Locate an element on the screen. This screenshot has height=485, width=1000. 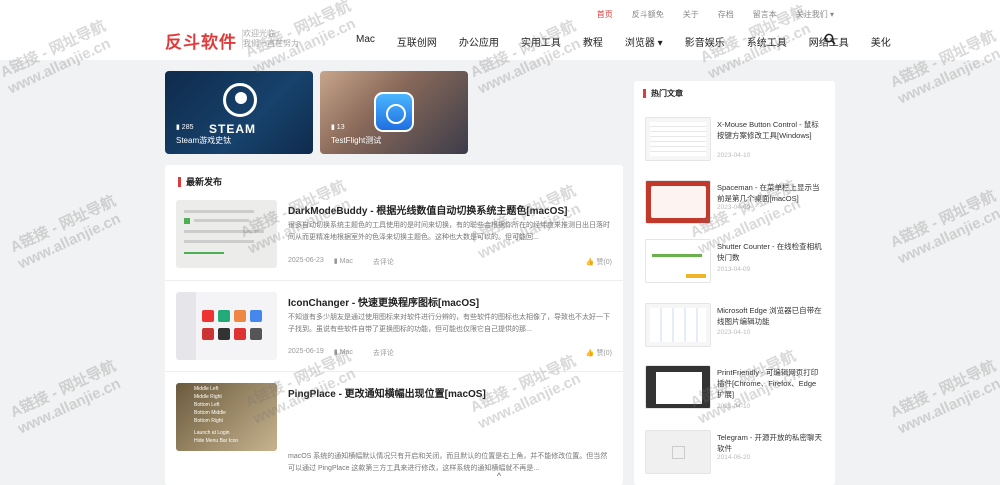
hot-post-title: Microsoft Edge 浏览器已自带在线图片编辑功能 is located at coordinates (771, 316).